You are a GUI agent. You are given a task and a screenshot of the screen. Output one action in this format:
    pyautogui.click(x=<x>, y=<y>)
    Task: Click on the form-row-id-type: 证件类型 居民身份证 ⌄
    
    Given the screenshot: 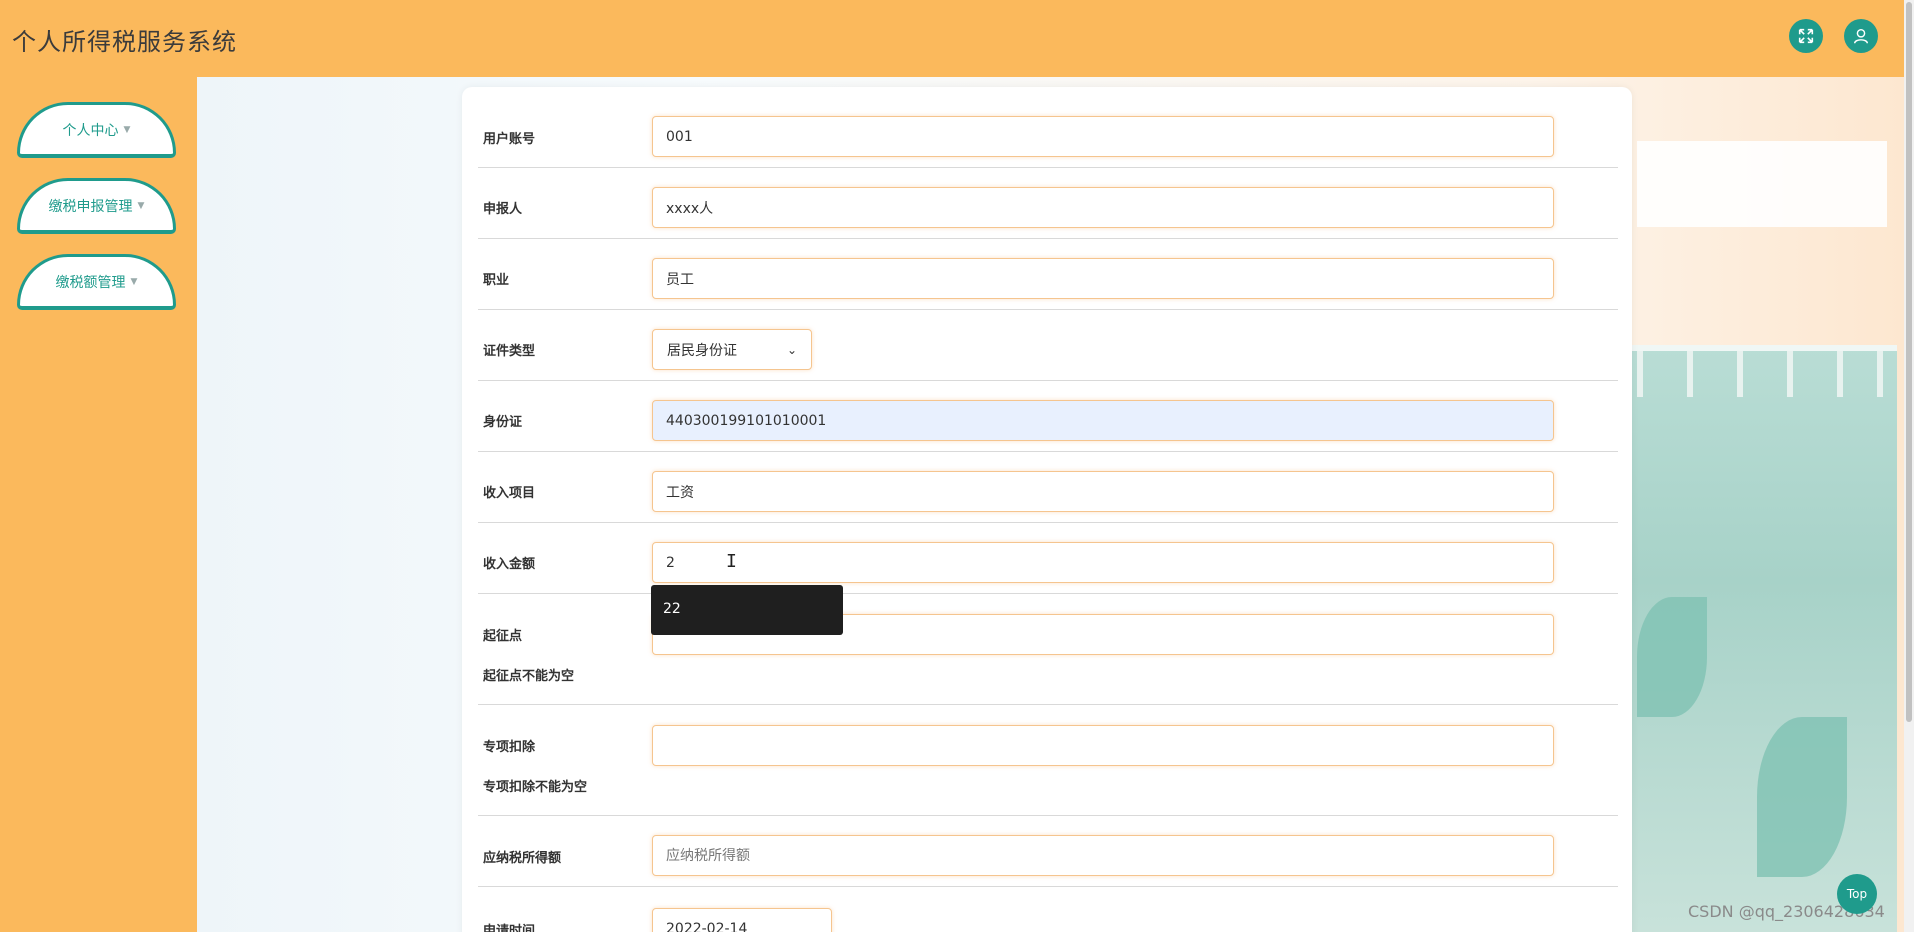 What is the action you would take?
    pyautogui.click(x=1048, y=345)
    